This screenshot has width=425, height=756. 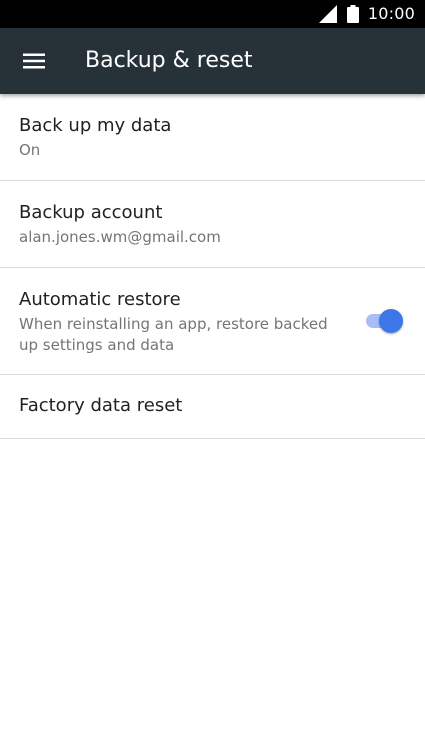 What do you see at coordinates (212, 407) in the screenshot?
I see `setting-factory-data-reset: Factory data reset` at bounding box center [212, 407].